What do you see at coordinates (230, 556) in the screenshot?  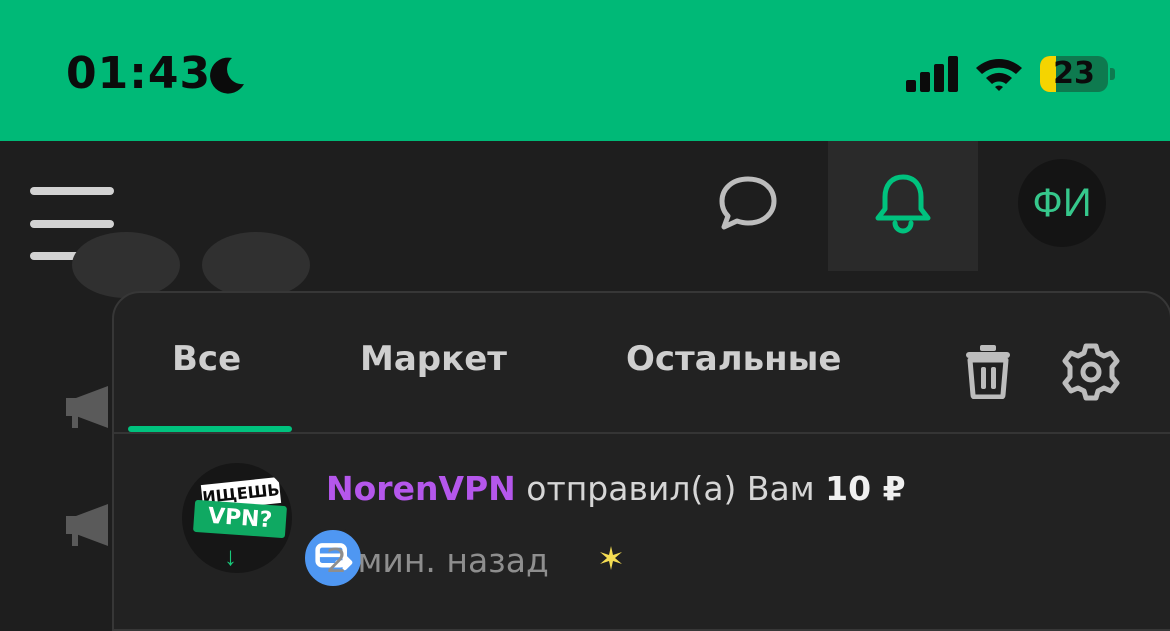 I see `arrow-down-icon: ↓` at bounding box center [230, 556].